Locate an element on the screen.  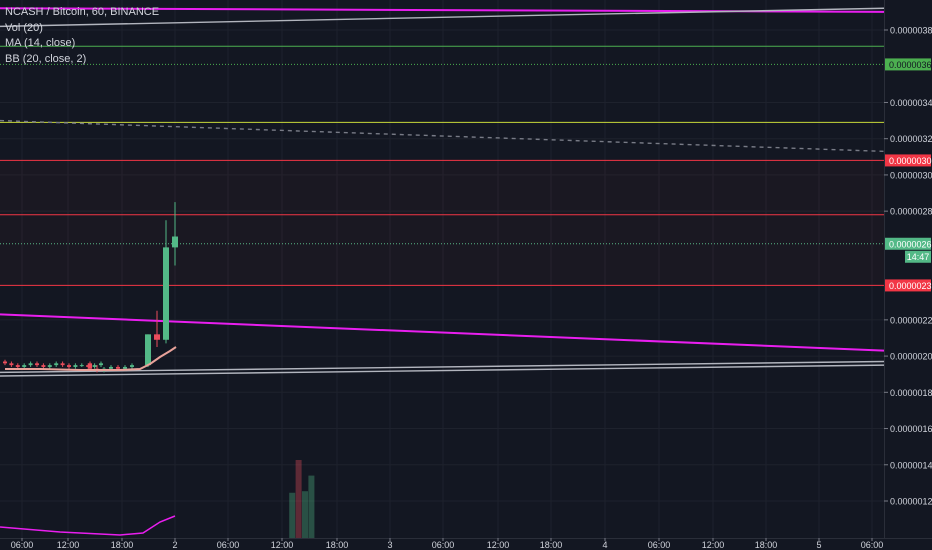
price-tick-label: 0.00000200 is located at coordinates (911, 357).